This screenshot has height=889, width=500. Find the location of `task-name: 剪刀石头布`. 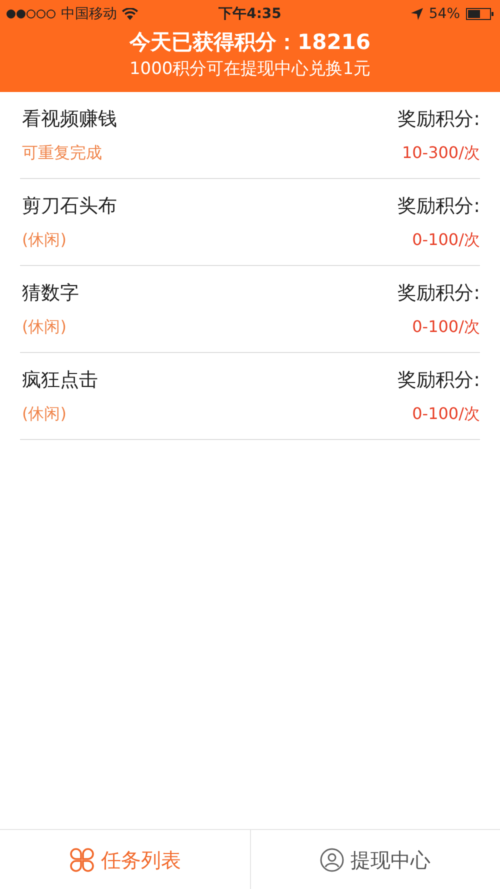

task-name: 剪刀石头布 is located at coordinates (69, 206).